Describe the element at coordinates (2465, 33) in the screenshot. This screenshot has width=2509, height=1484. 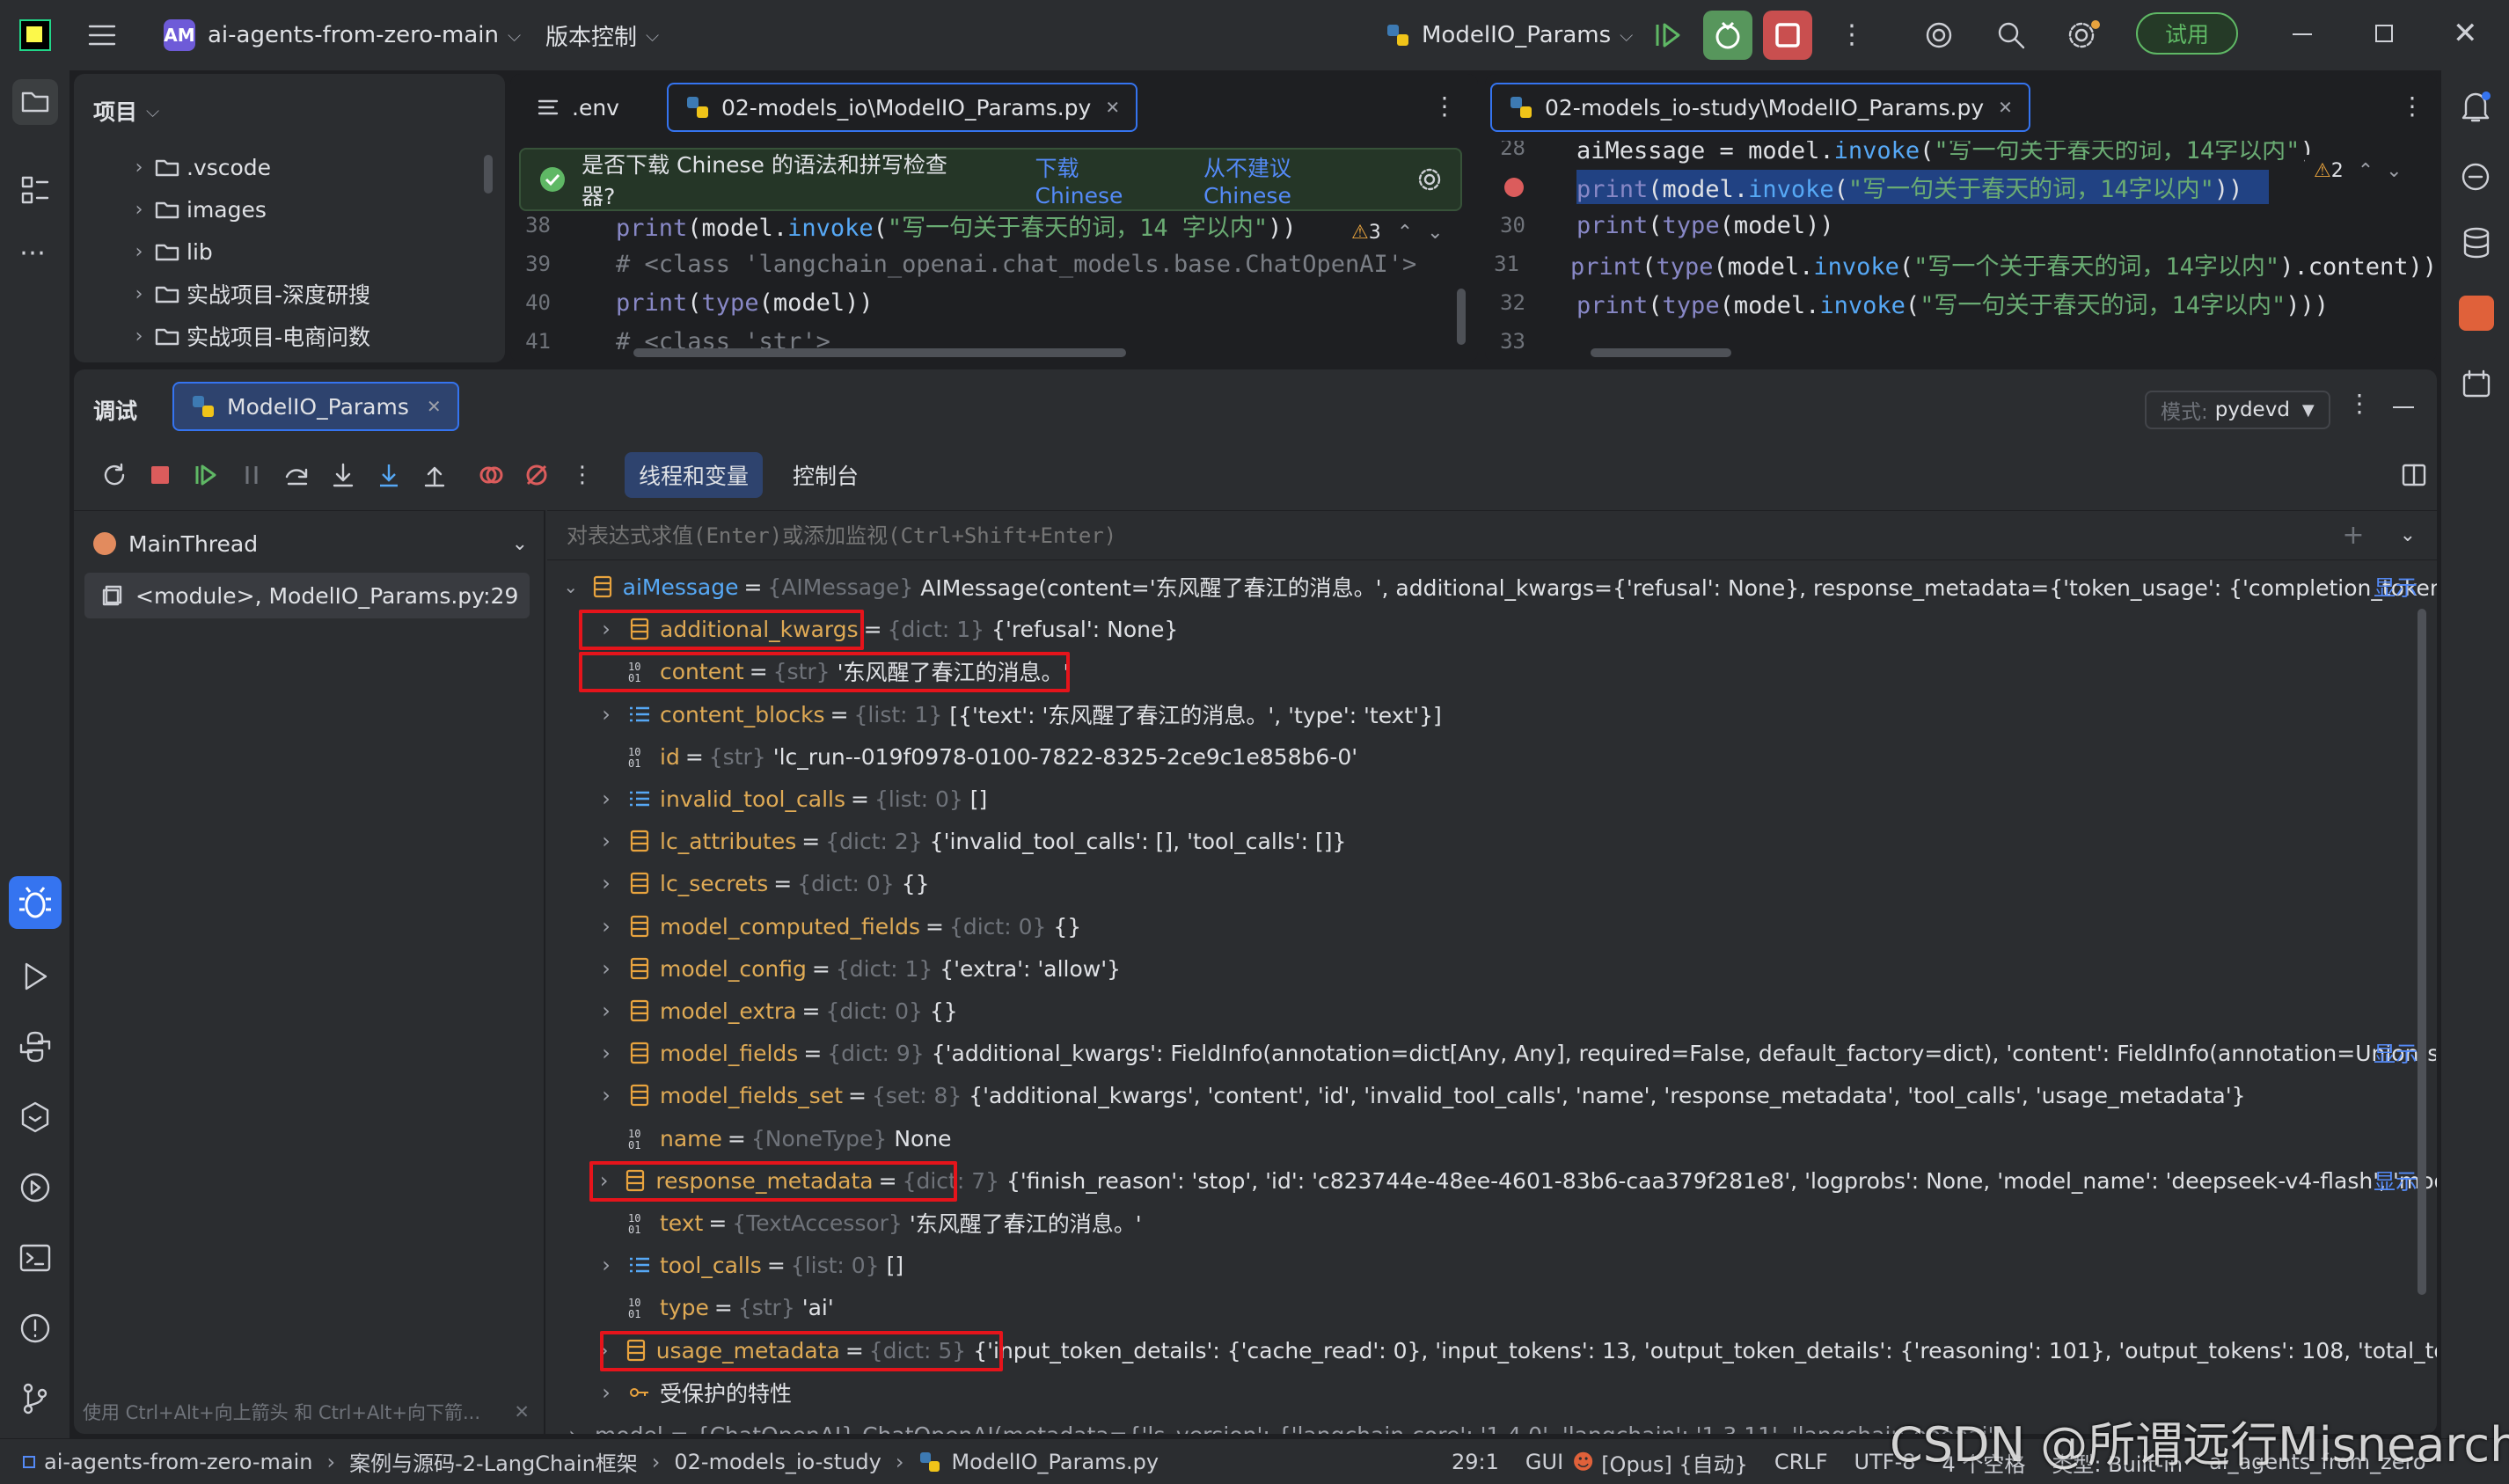
I see `close-window-icon: ✕` at that location.